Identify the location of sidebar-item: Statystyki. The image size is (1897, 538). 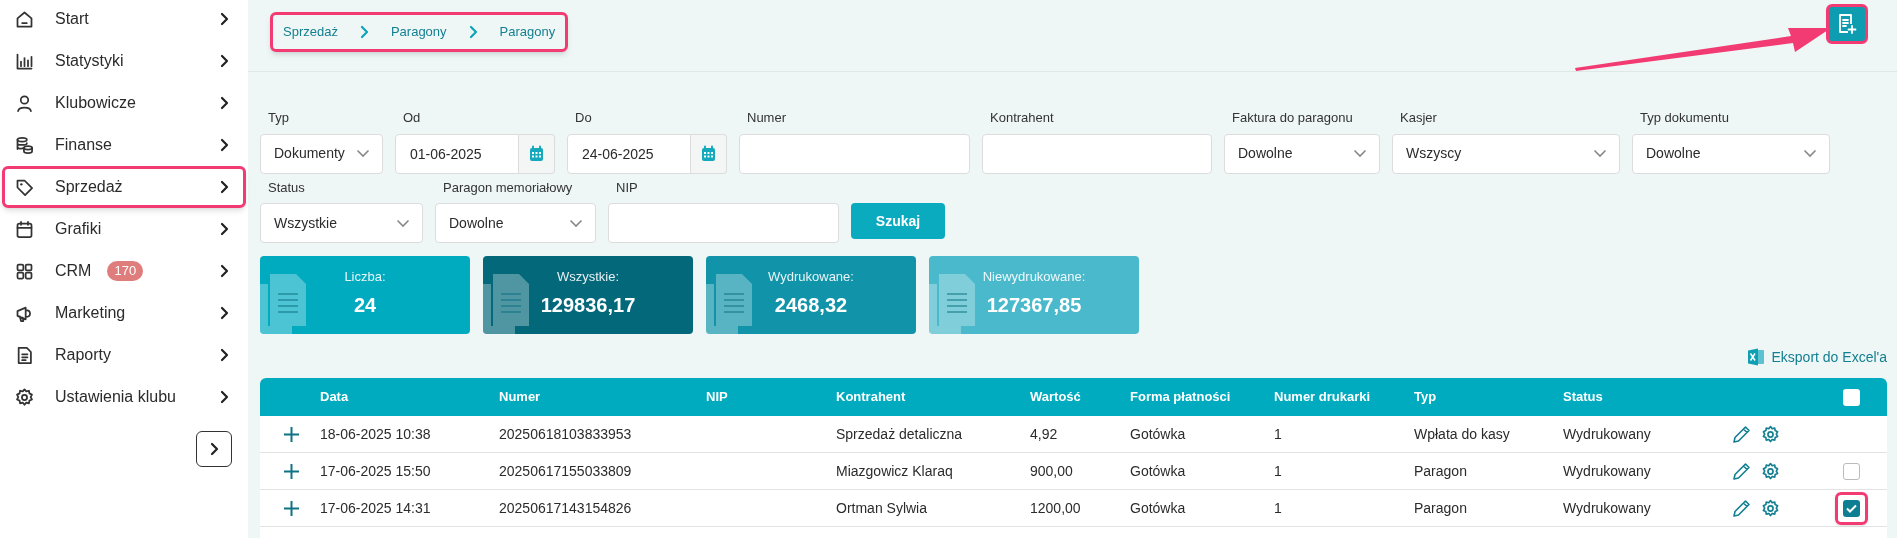
(124, 61).